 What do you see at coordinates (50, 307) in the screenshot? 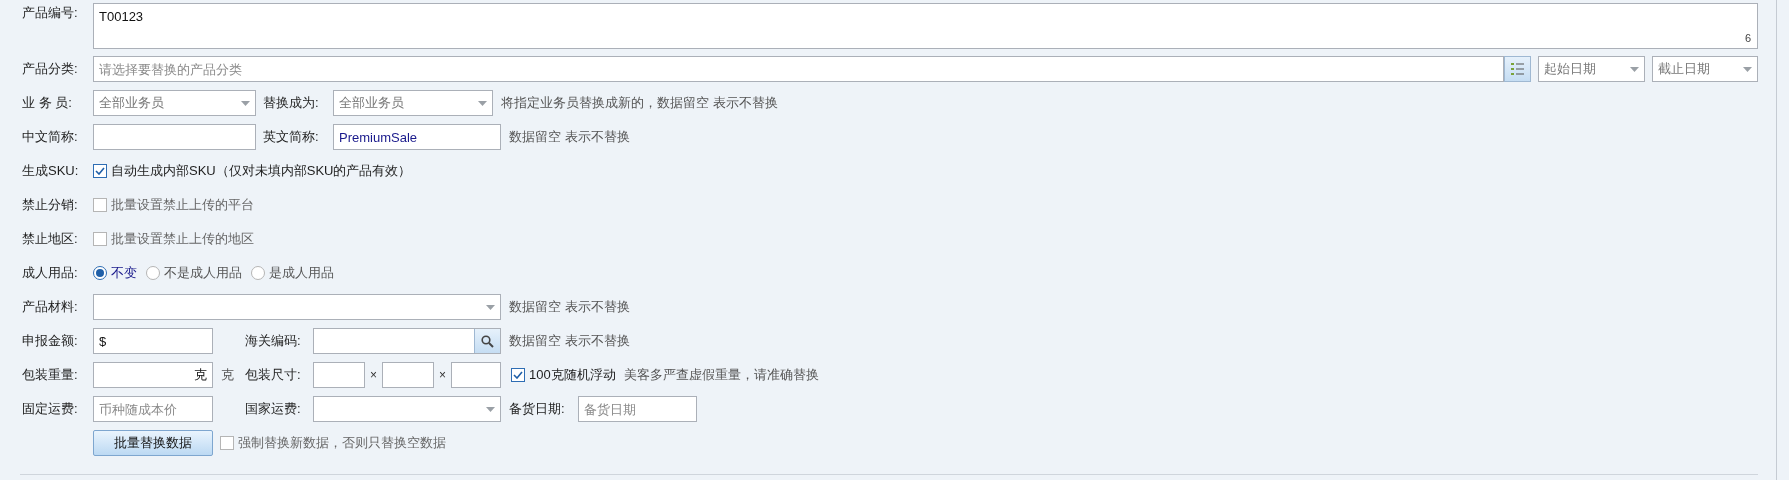
I see `field-label: 产品材料:` at bounding box center [50, 307].